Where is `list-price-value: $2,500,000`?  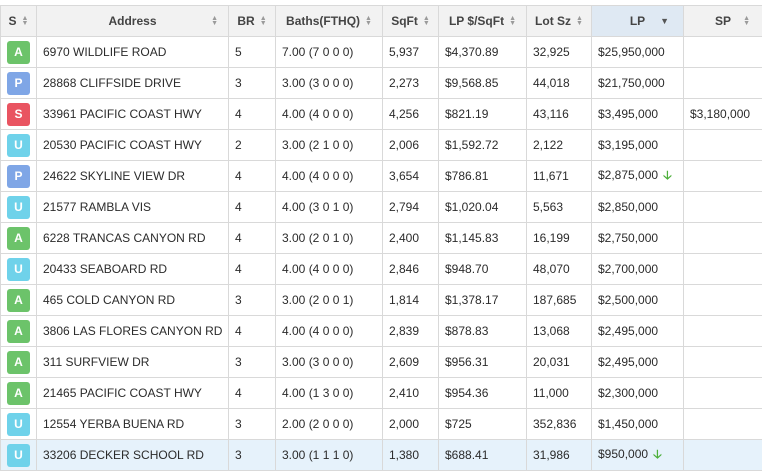 list-price-value: $2,500,000 is located at coordinates (628, 300).